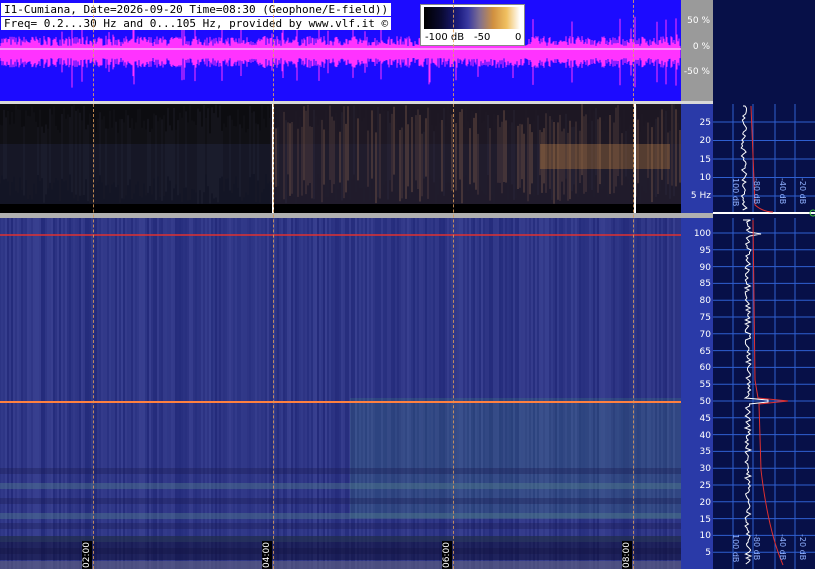  What do you see at coordinates (697, 158) in the screenshot?
I see `low-frequency-axis: 25 20 15 10 5 Hz` at bounding box center [697, 158].